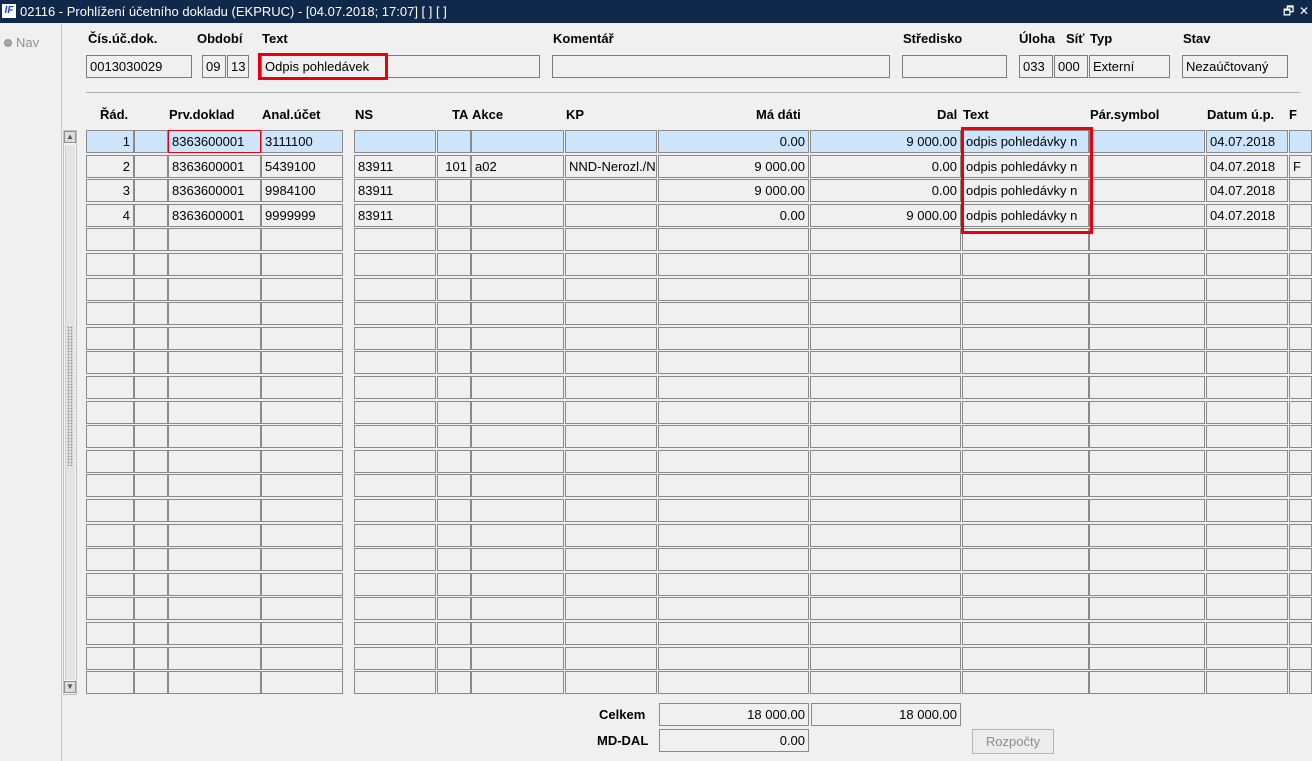 Image resolution: width=1312 pixels, height=761 pixels. Describe the element at coordinates (733, 166) in the screenshot. I see `cell-debit: 9 000.00` at that location.